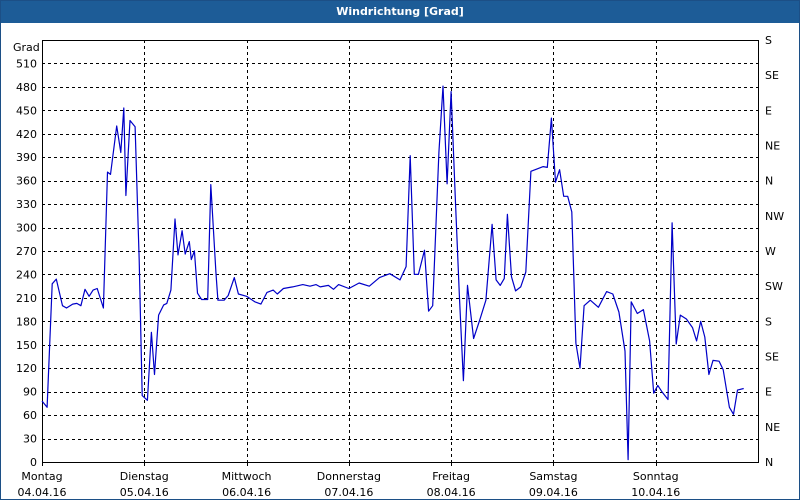 The width and height of the screenshot is (800, 500). I want to click on right-axis-ticks: N NE E SE S SW W NW N NE E SE S, so click(774, 251).